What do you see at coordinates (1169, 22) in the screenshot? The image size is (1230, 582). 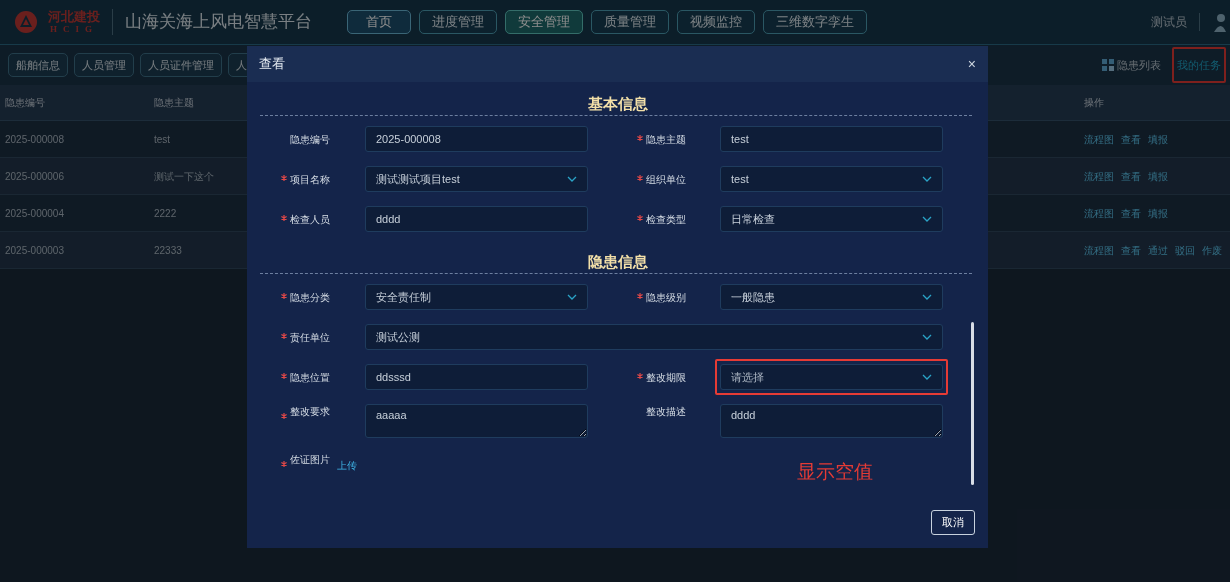 I see `user-name: 测试员` at bounding box center [1169, 22].